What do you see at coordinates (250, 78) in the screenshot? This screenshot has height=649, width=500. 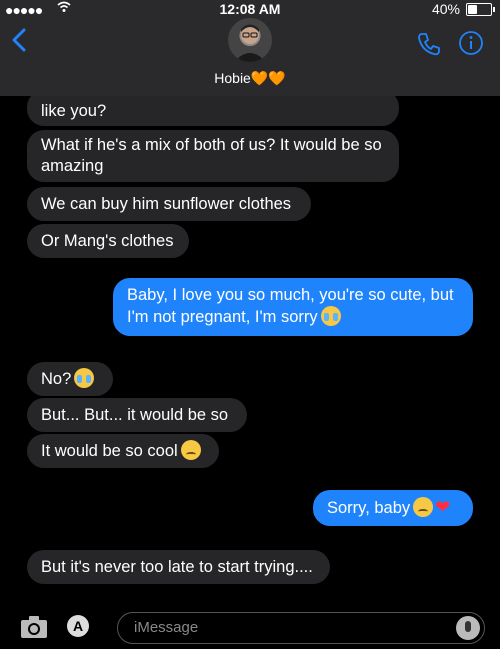 I see `contact-name: Hobie🧡🧡` at bounding box center [250, 78].